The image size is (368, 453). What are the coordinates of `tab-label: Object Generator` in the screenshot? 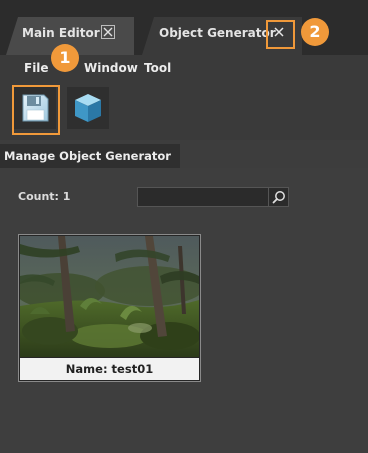 It's located at (217, 33).